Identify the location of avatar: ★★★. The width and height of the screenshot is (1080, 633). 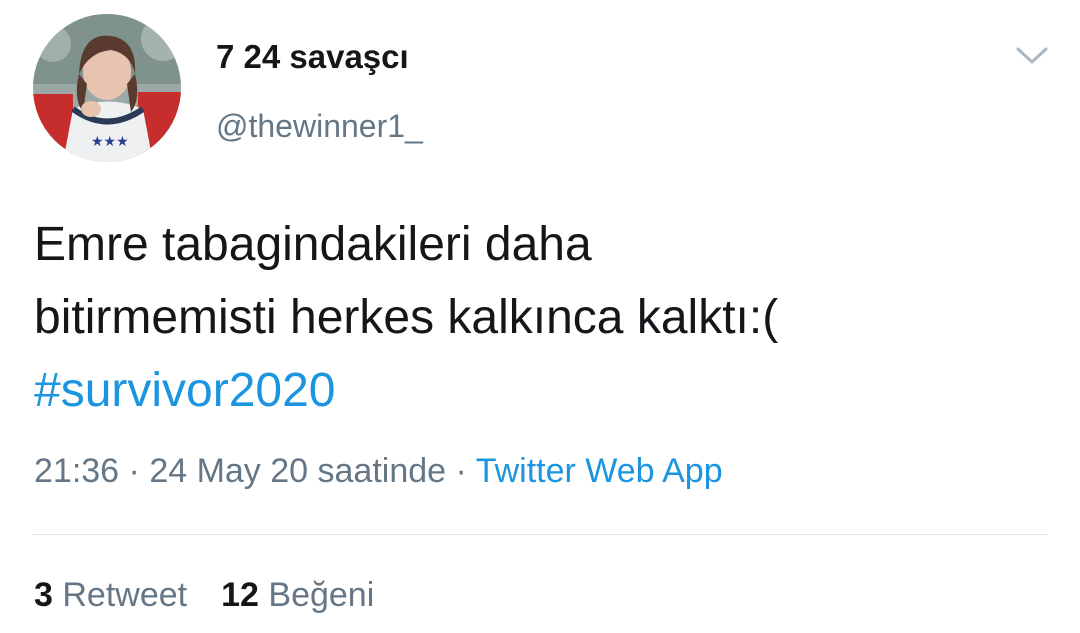
(107, 88).